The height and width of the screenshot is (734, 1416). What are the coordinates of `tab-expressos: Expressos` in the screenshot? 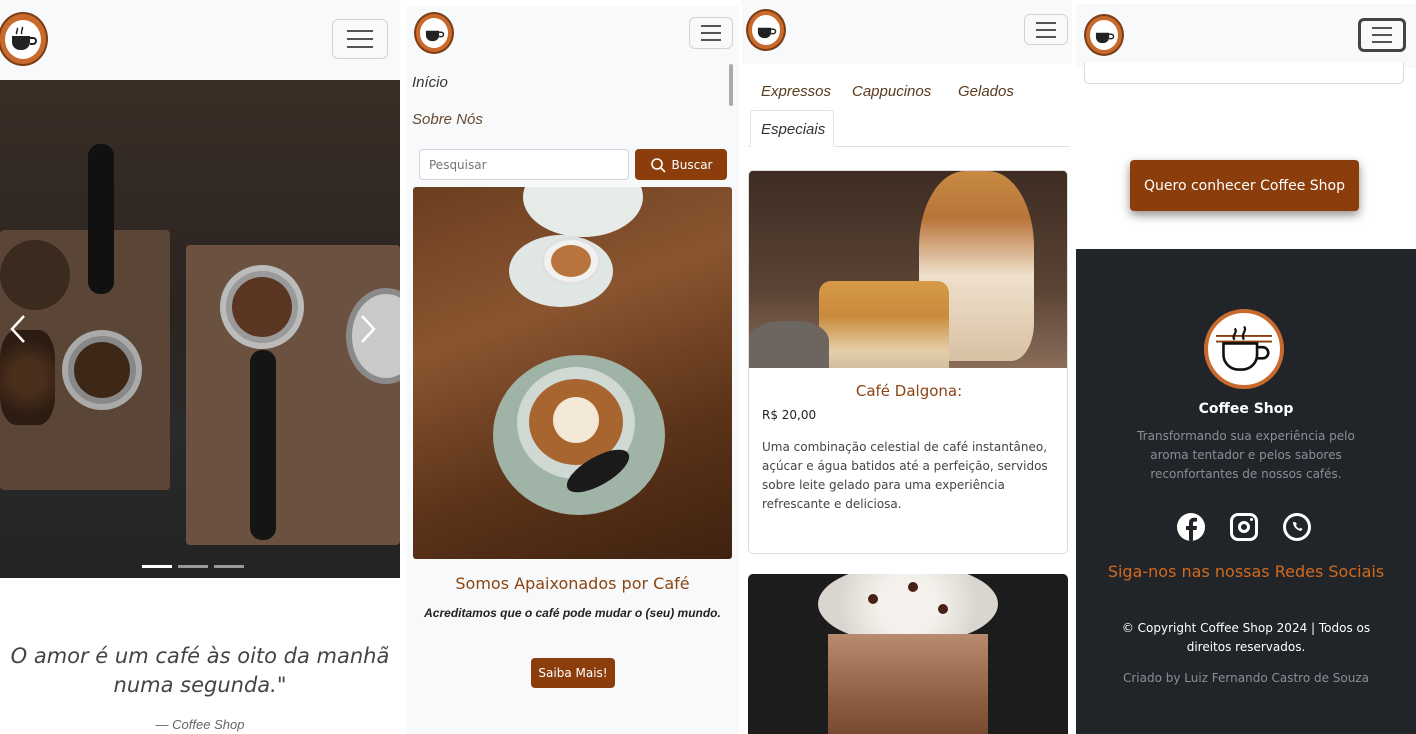 It's located at (796, 91).